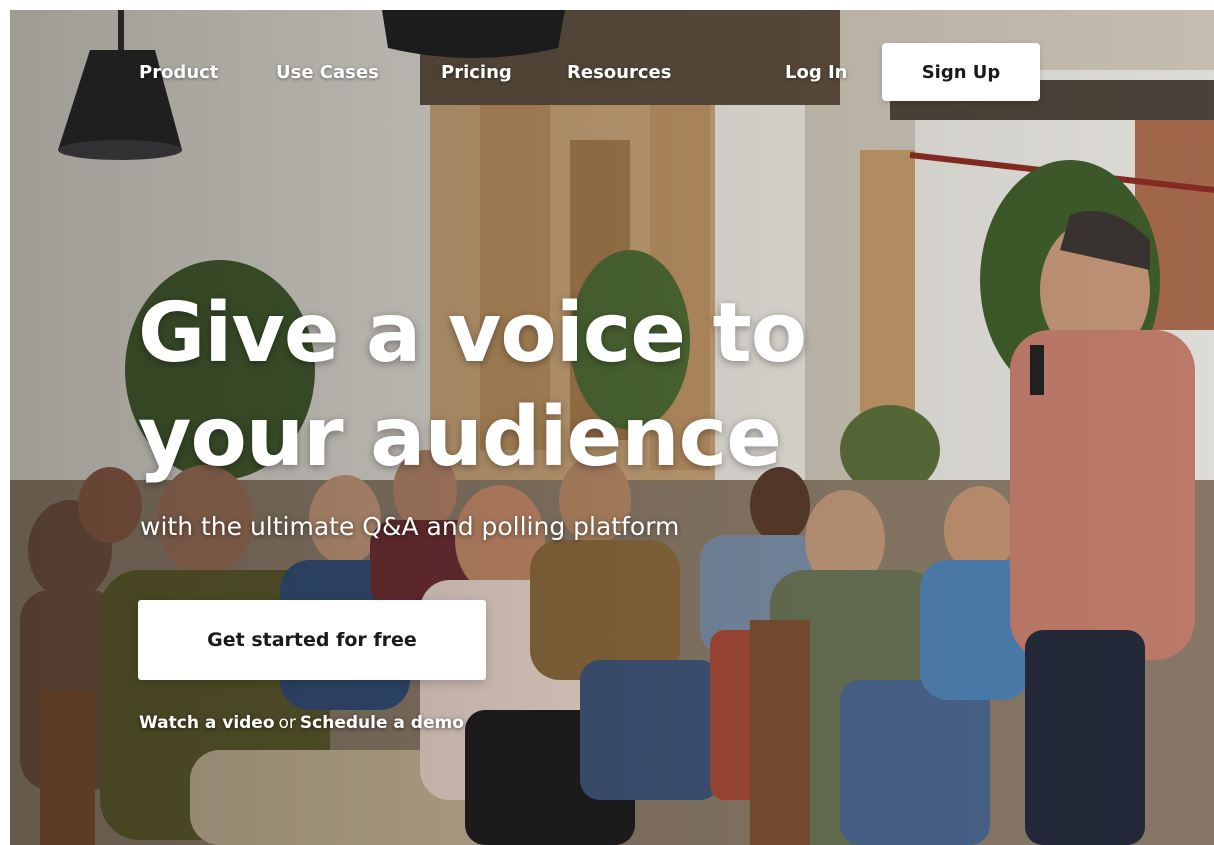 The width and height of the screenshot is (1214, 845). What do you see at coordinates (178, 72) in the screenshot?
I see `nav-item-product: Product` at bounding box center [178, 72].